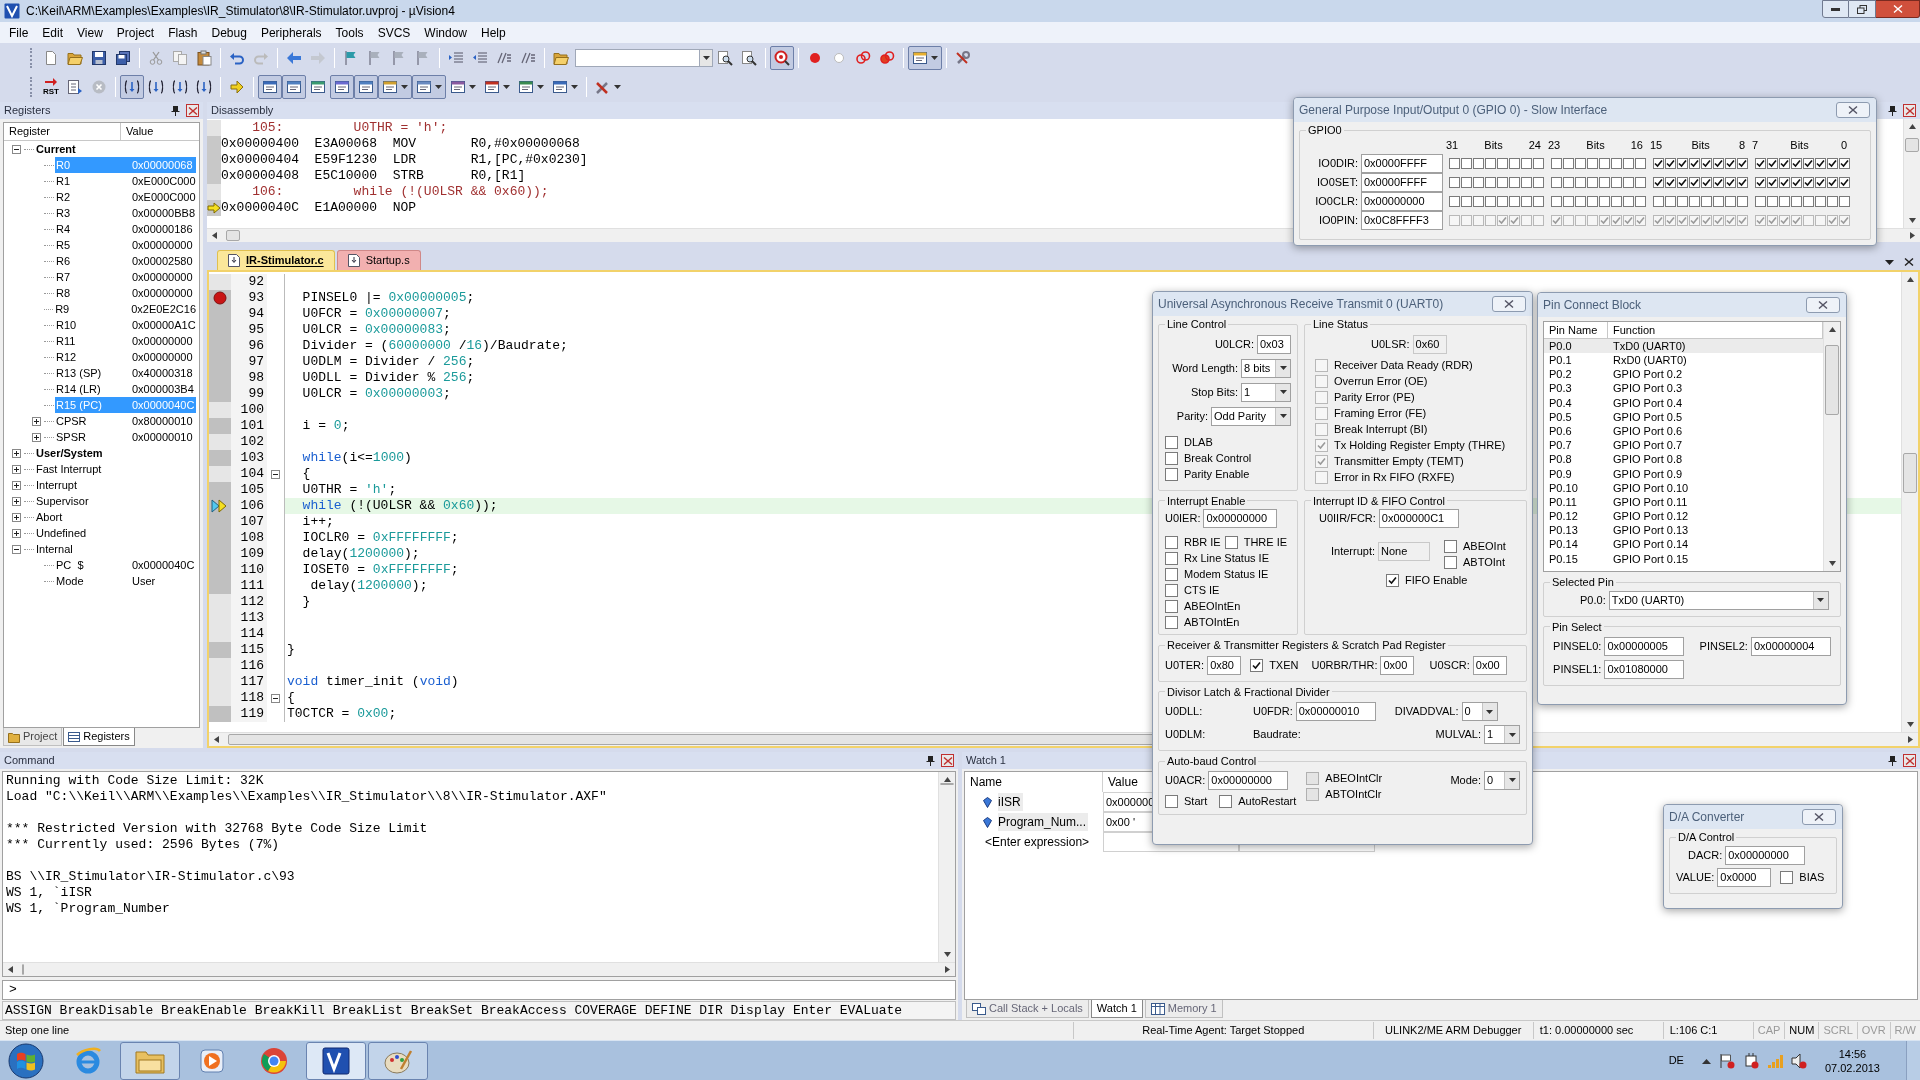  I want to click on register-row: R2 0xE000C000, so click(125, 197).